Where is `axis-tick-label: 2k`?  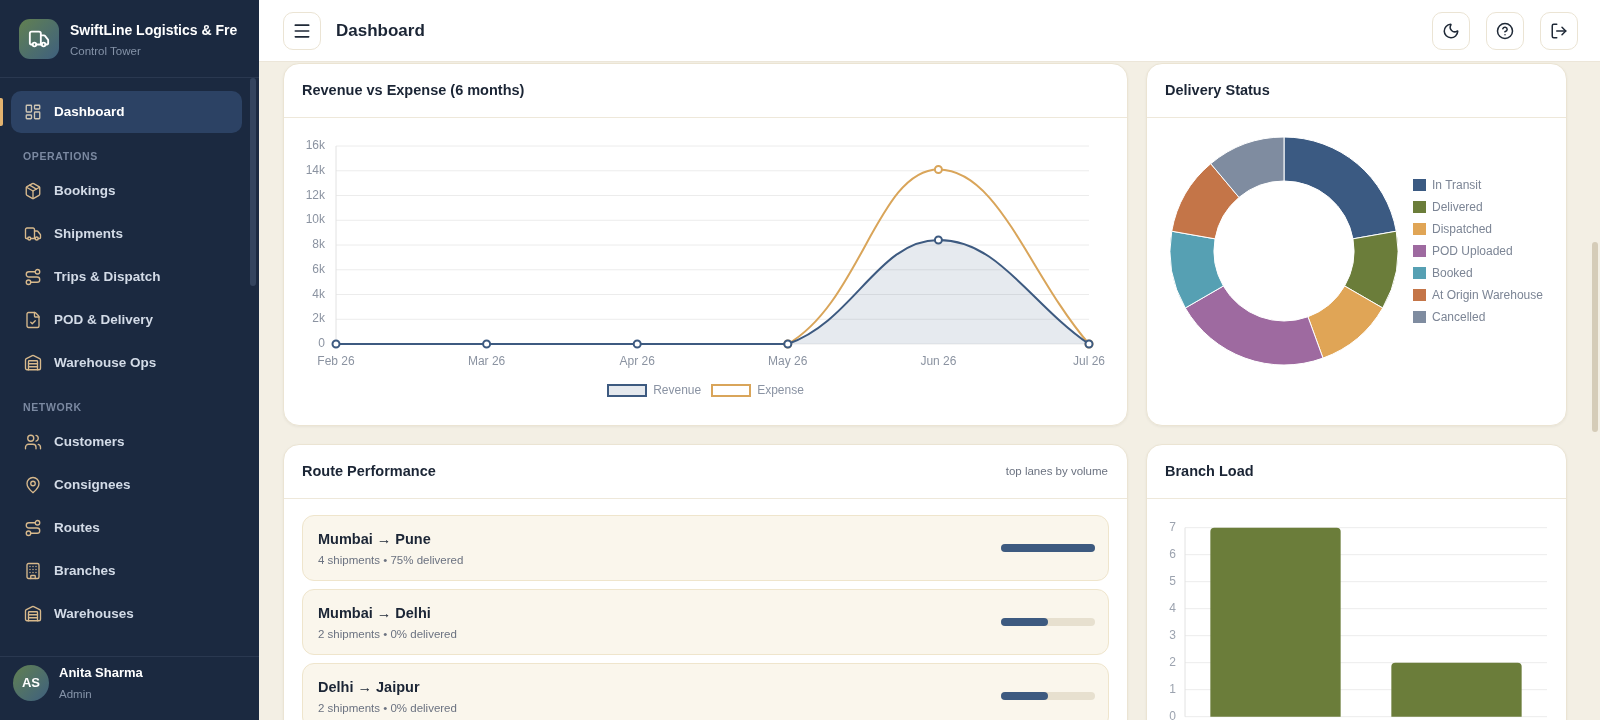
axis-tick-label: 2k is located at coordinates (318, 318).